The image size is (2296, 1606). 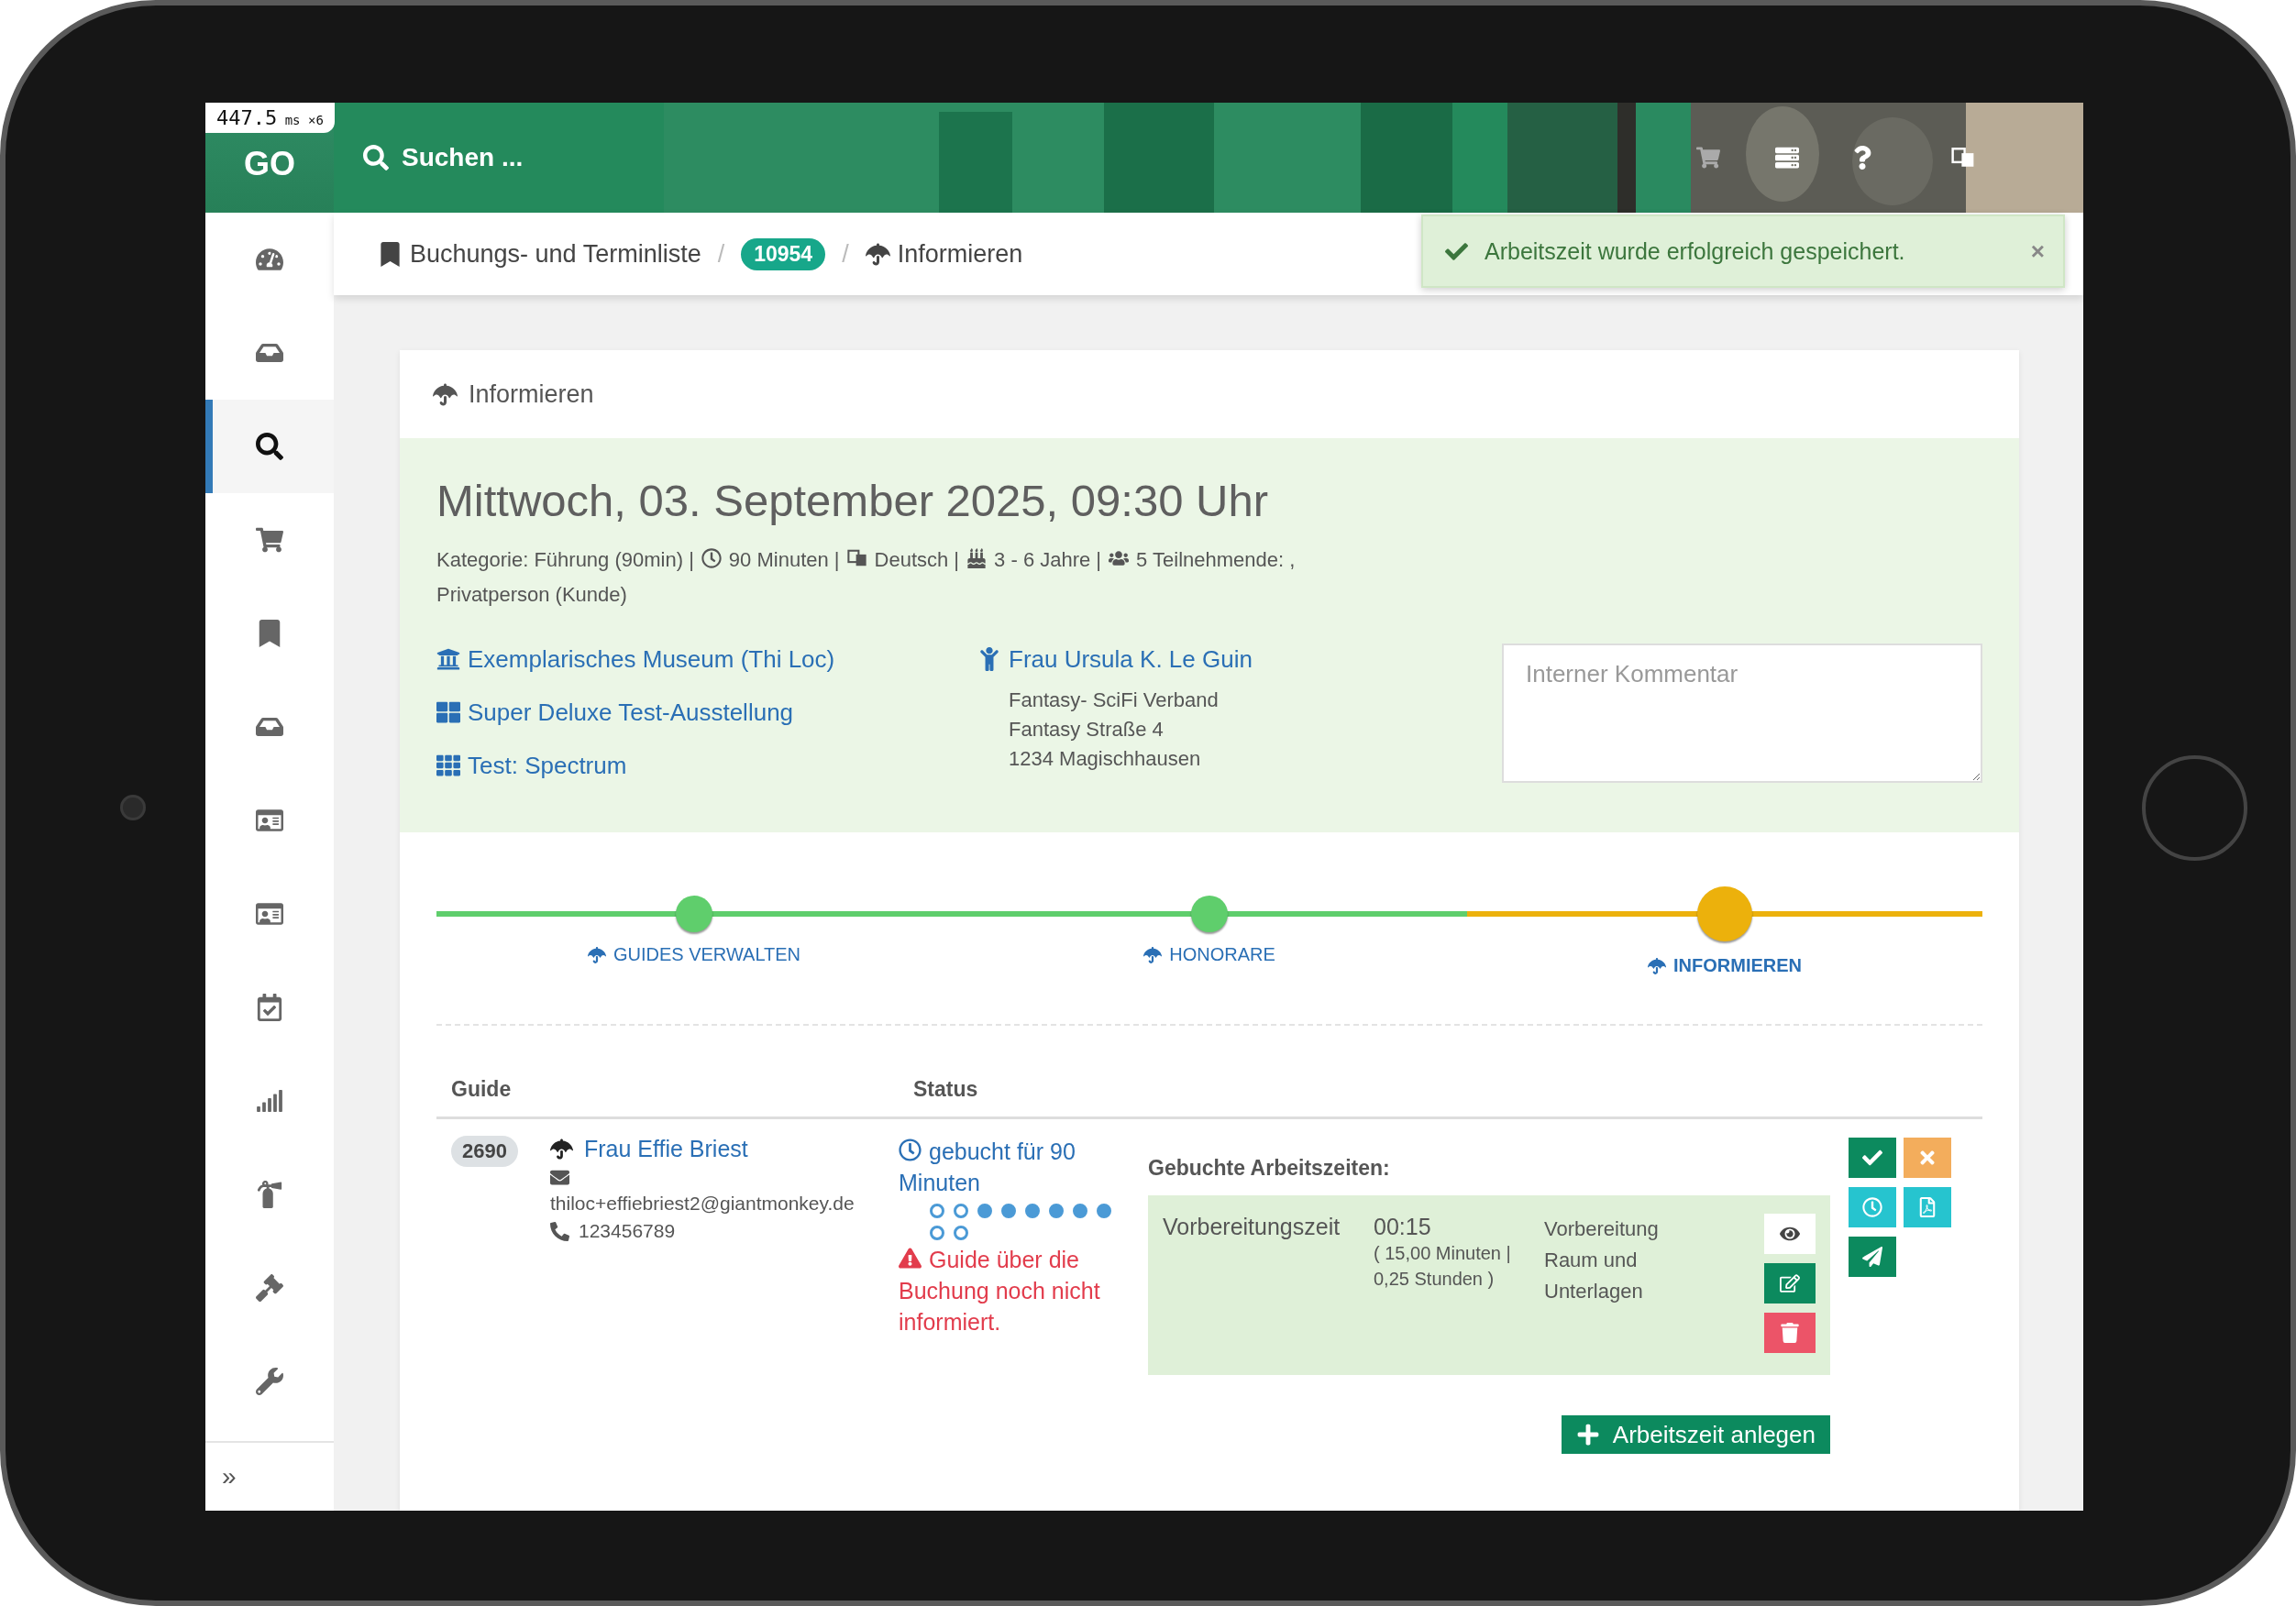 I want to click on view-button, so click(x=1790, y=1234).